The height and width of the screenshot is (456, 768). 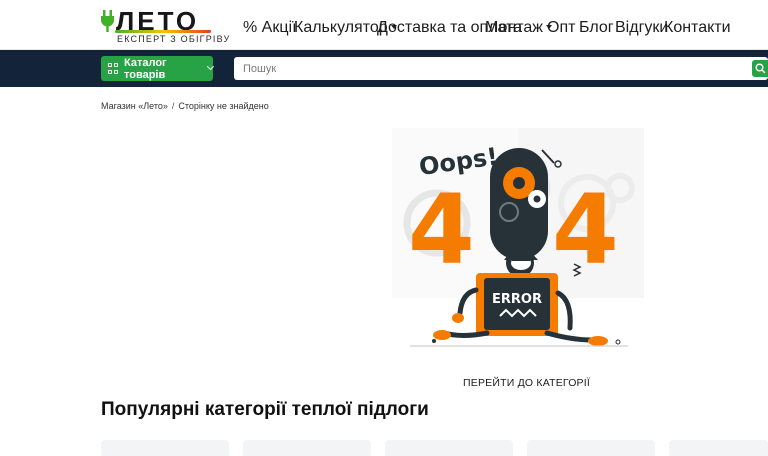 I want to click on nav-installation-label: Монтаж, so click(x=514, y=27).